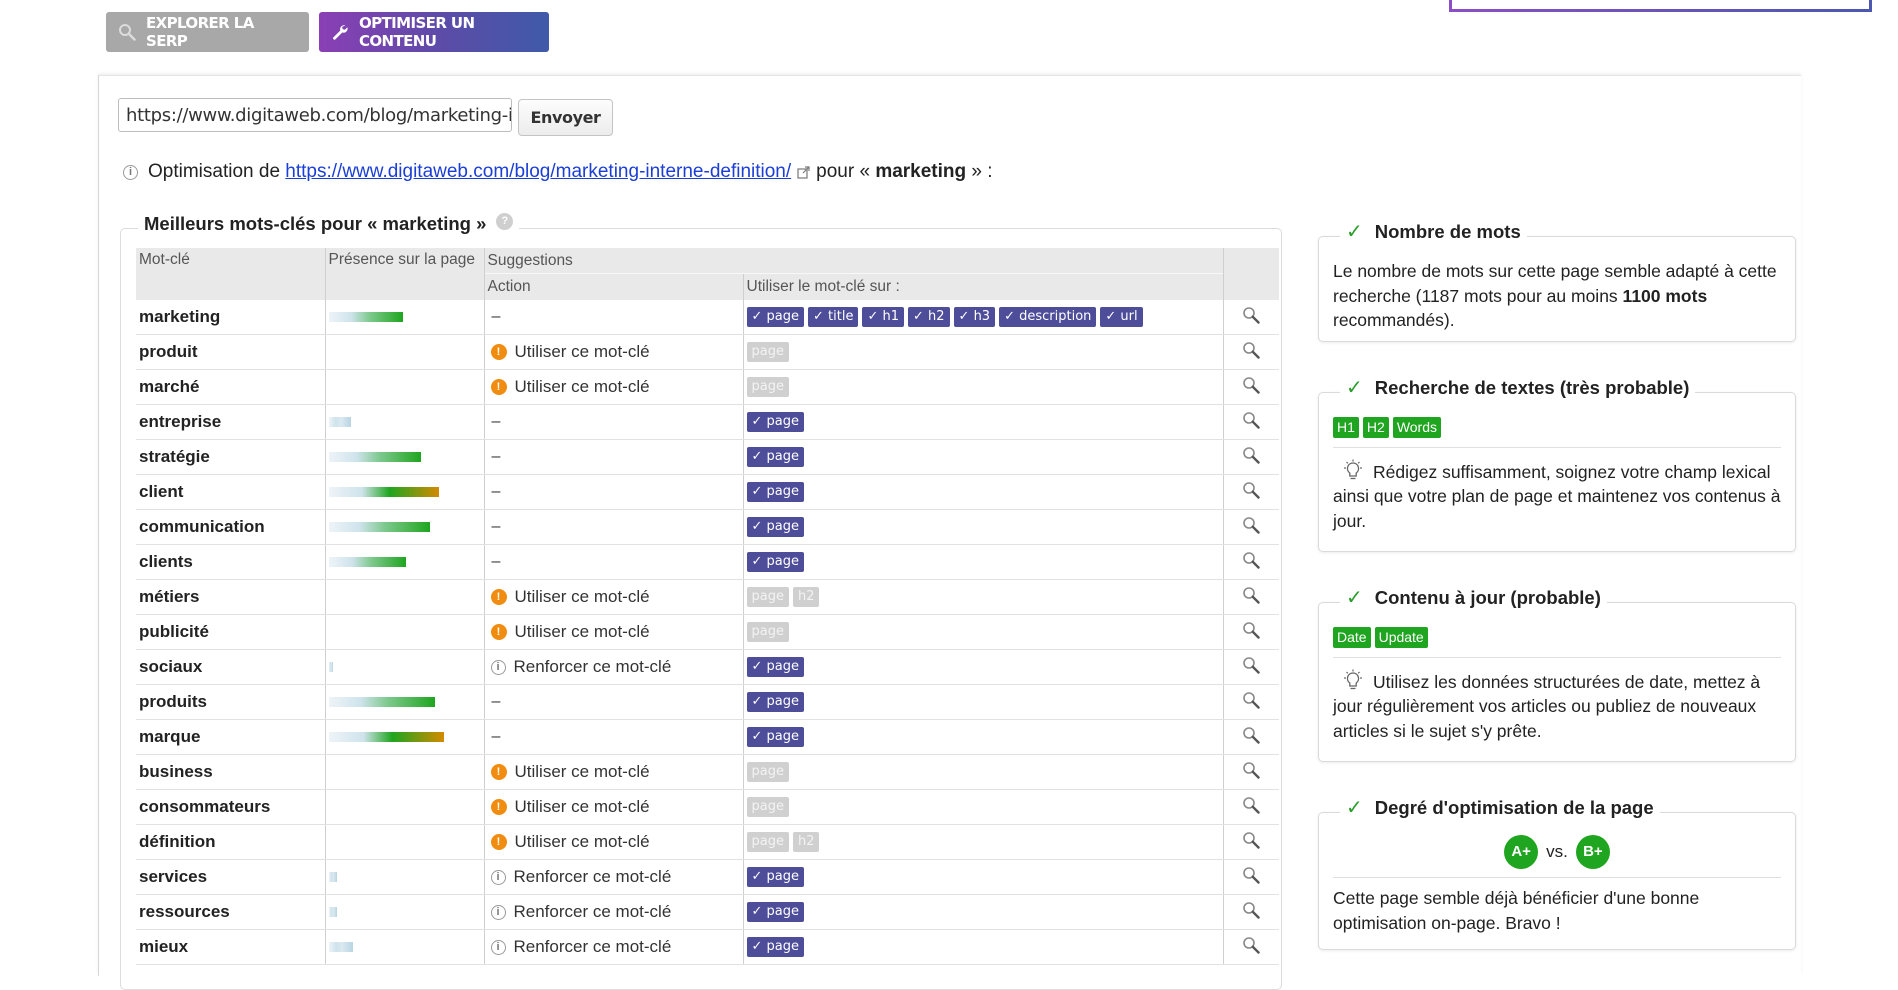 This screenshot has width=1898, height=990. Describe the element at coordinates (853, 261) in the screenshot. I see `col-header-suggestions: Suggestions` at that location.